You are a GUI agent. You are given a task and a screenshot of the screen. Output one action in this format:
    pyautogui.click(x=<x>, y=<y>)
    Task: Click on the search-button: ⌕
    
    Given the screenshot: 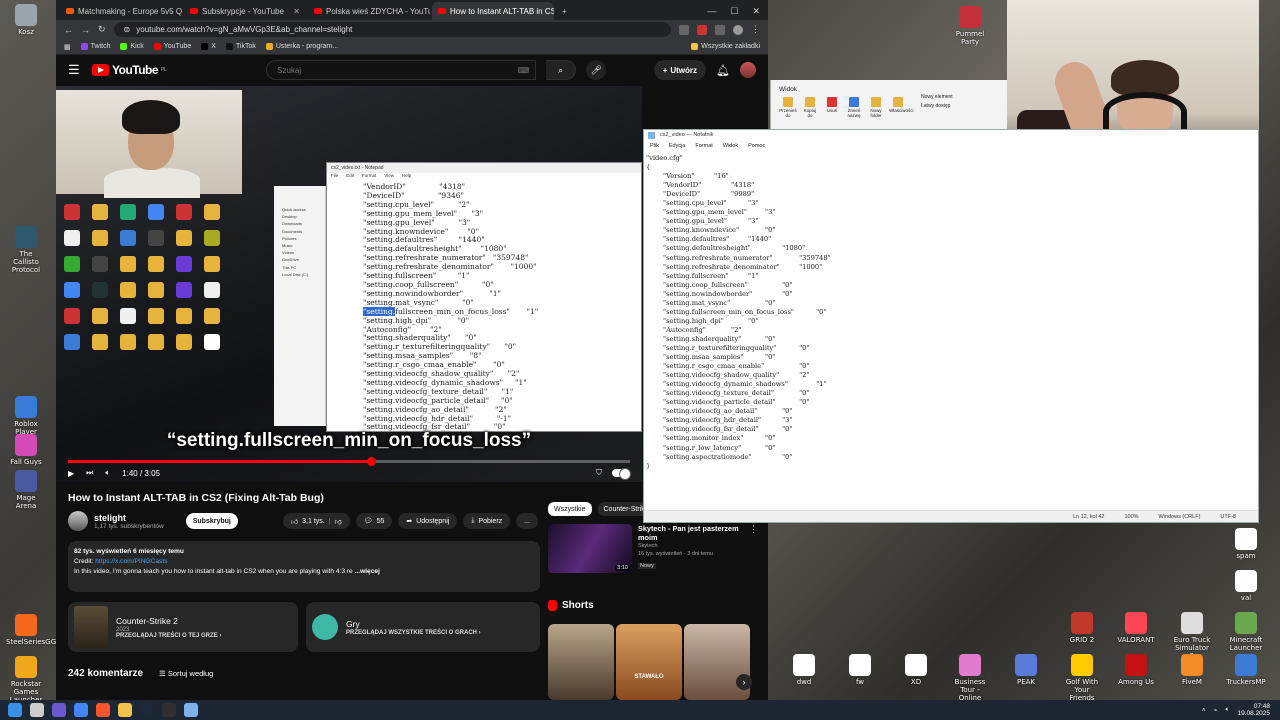 What is the action you would take?
    pyautogui.click(x=561, y=70)
    